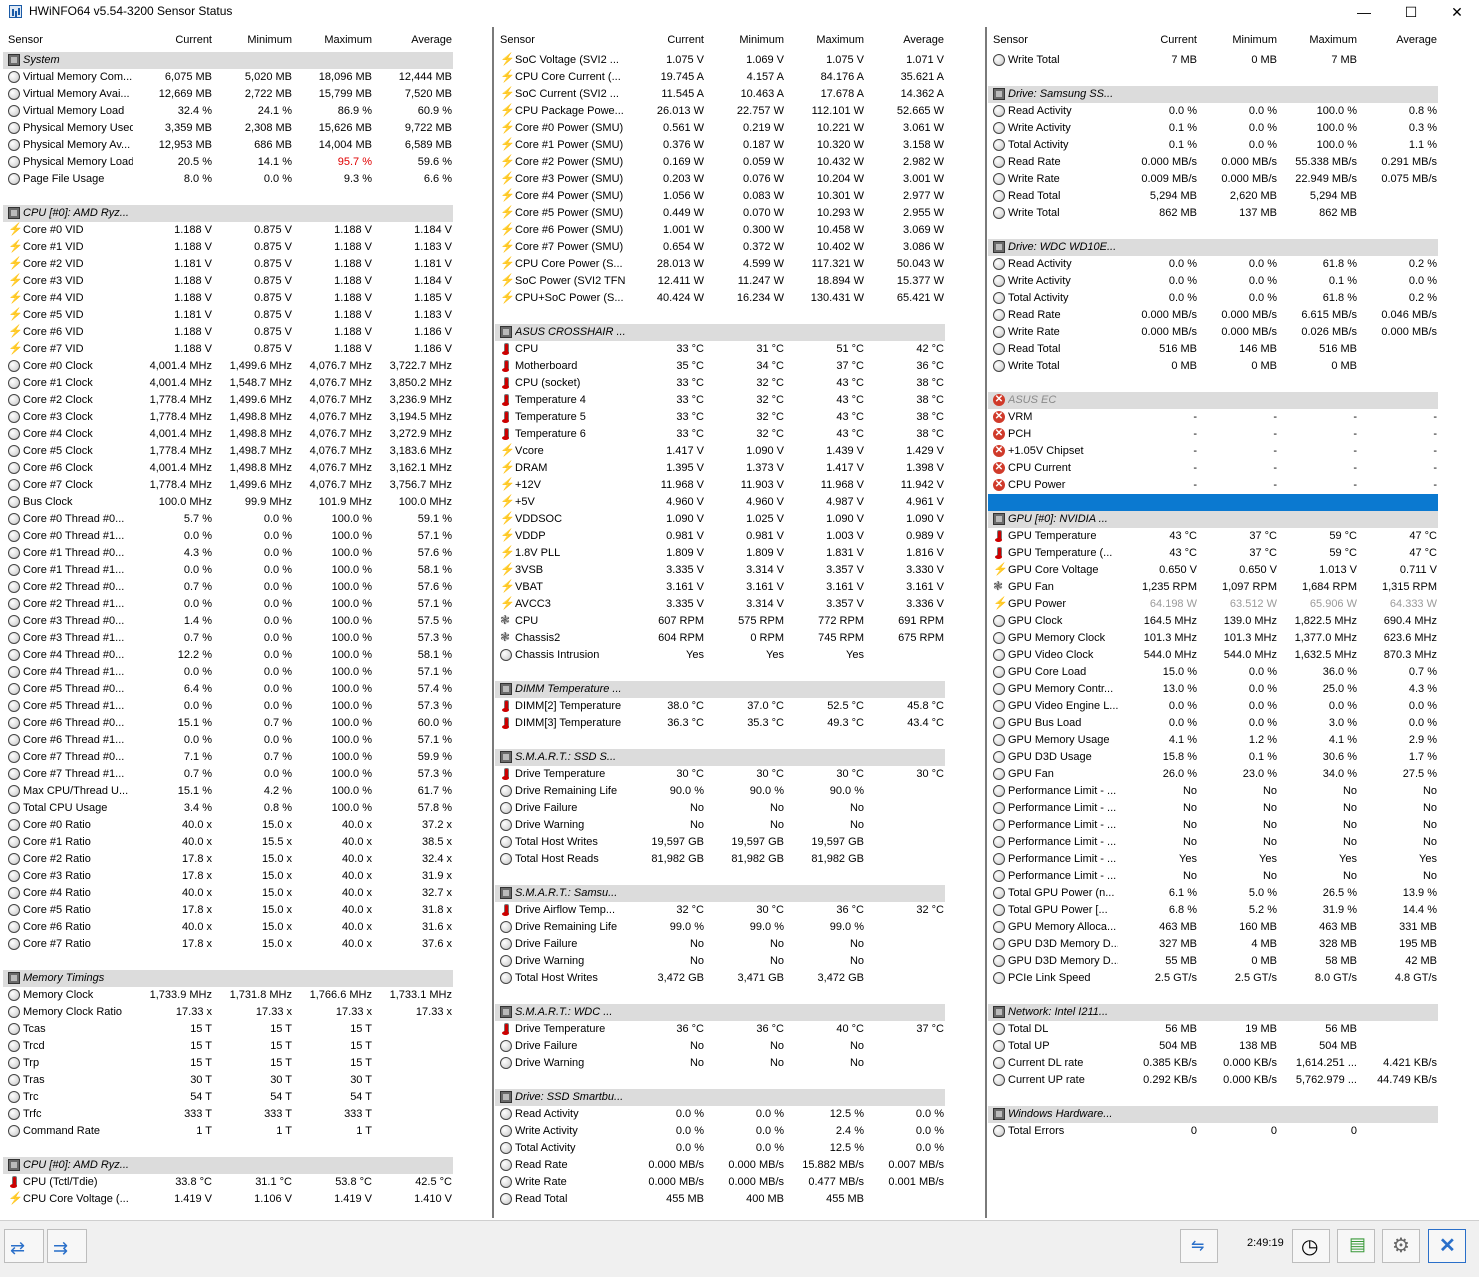 This screenshot has height=1277, width=1479. Describe the element at coordinates (1199, 1246) in the screenshot. I see `network-icon: ⇋` at that location.